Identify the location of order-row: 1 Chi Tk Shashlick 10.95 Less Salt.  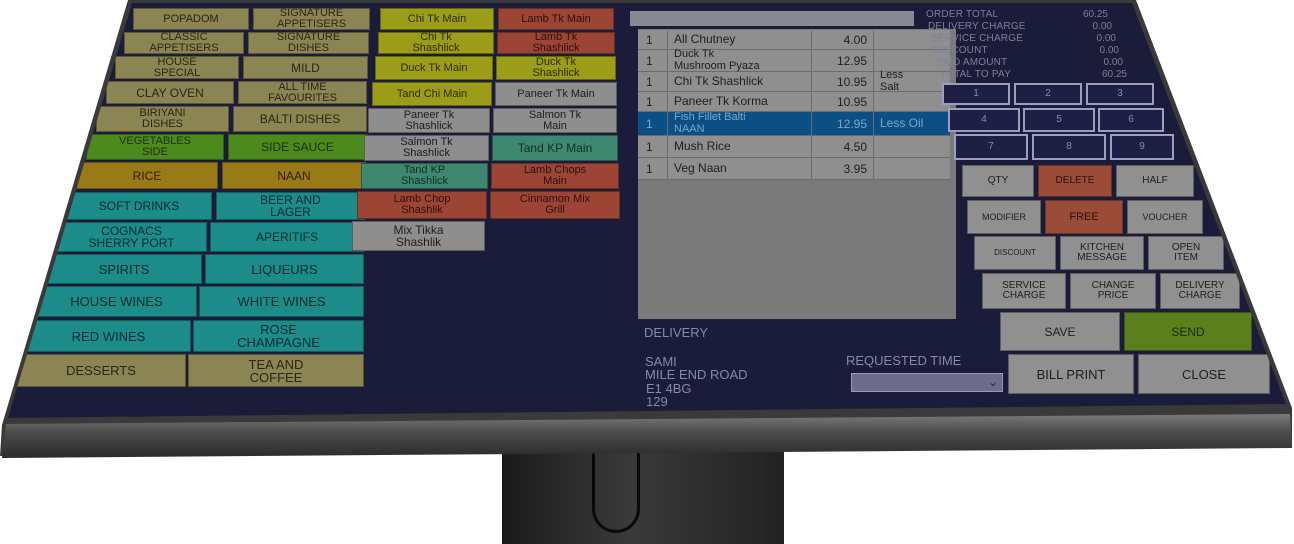
(794, 80).